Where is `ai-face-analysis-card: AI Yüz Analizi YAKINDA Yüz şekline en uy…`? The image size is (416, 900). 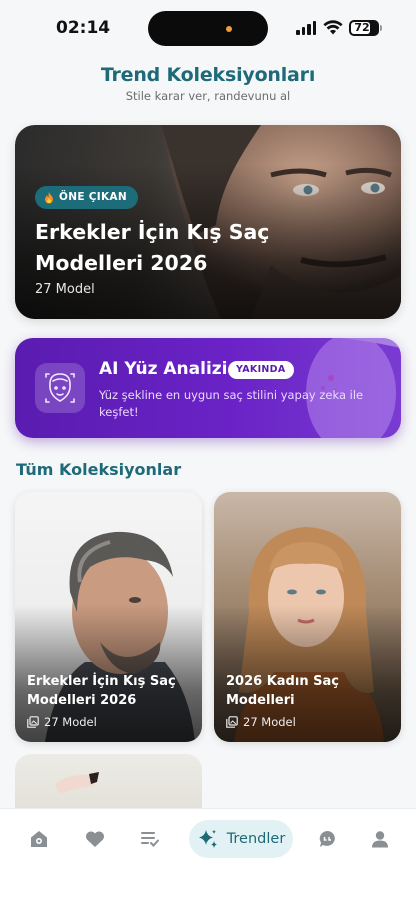 ai-face-analysis-card: AI Yüz Analizi YAKINDA Yüz şekline en uy… is located at coordinates (208, 388).